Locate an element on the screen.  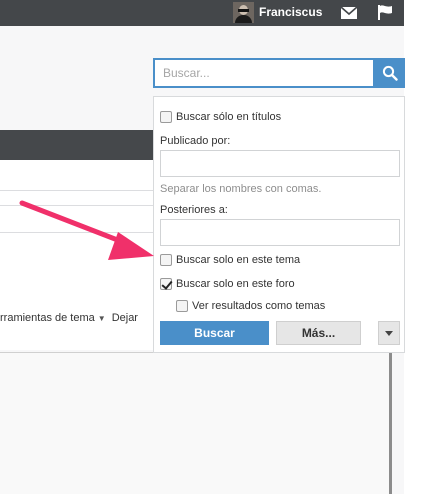
this-forum-option: Buscar solo en este foro is located at coordinates (227, 284).